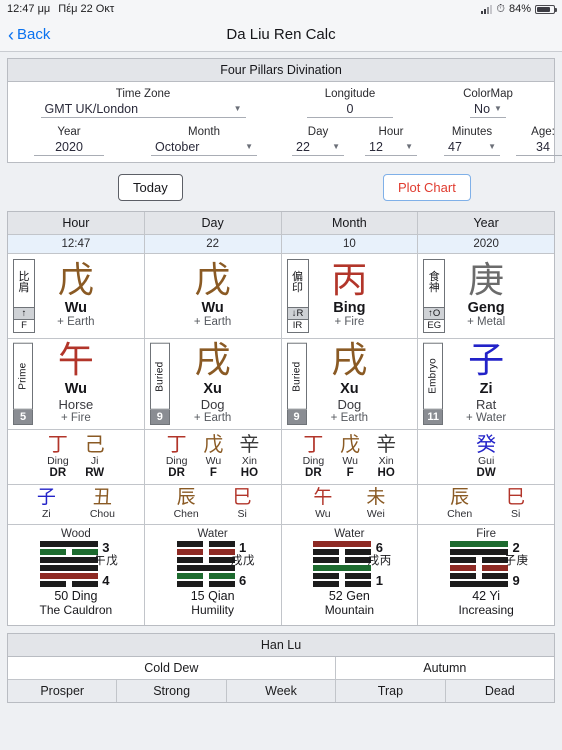  What do you see at coordinates (350, 460) in the screenshot?
I see `hidden-stem-pinyin: Wu` at bounding box center [350, 460].